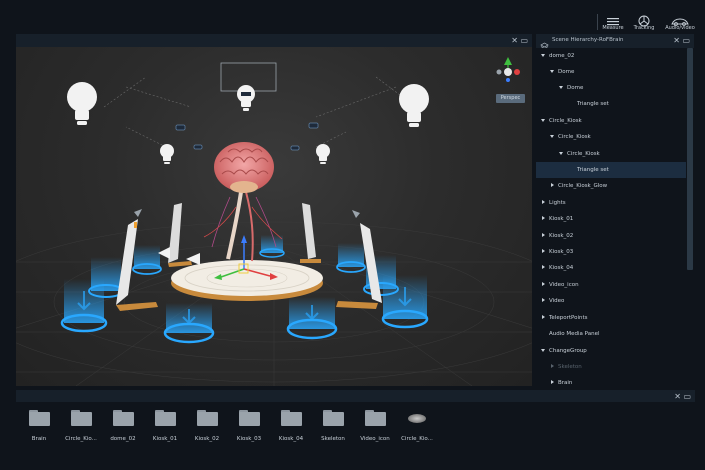 The height and width of the screenshot is (470, 705). What do you see at coordinates (557, 301) in the screenshot?
I see `tree-item-label: Video` at bounding box center [557, 301].